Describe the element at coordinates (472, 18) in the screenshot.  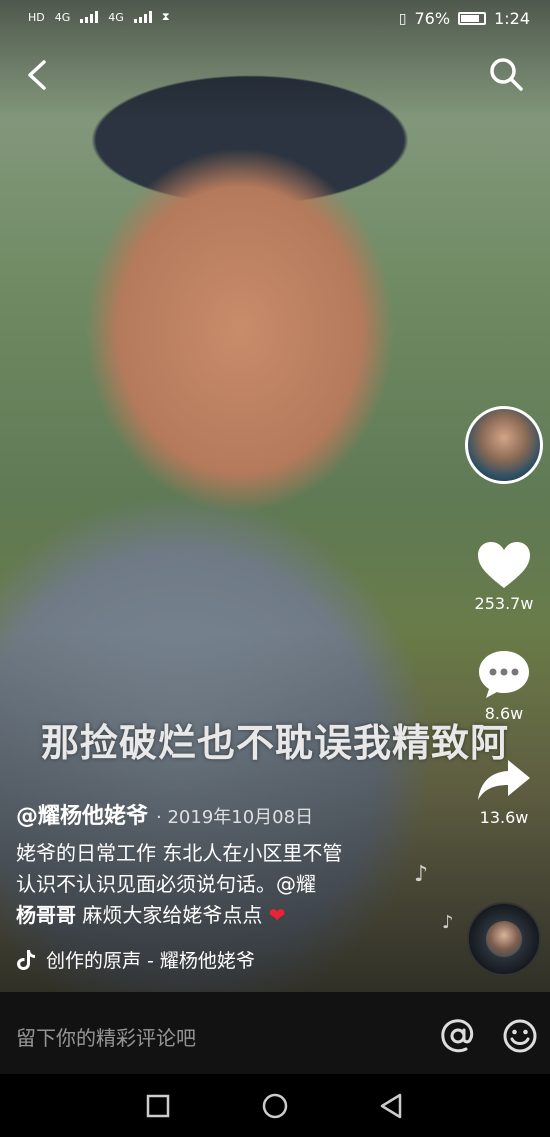
I see `battery-icon` at that location.